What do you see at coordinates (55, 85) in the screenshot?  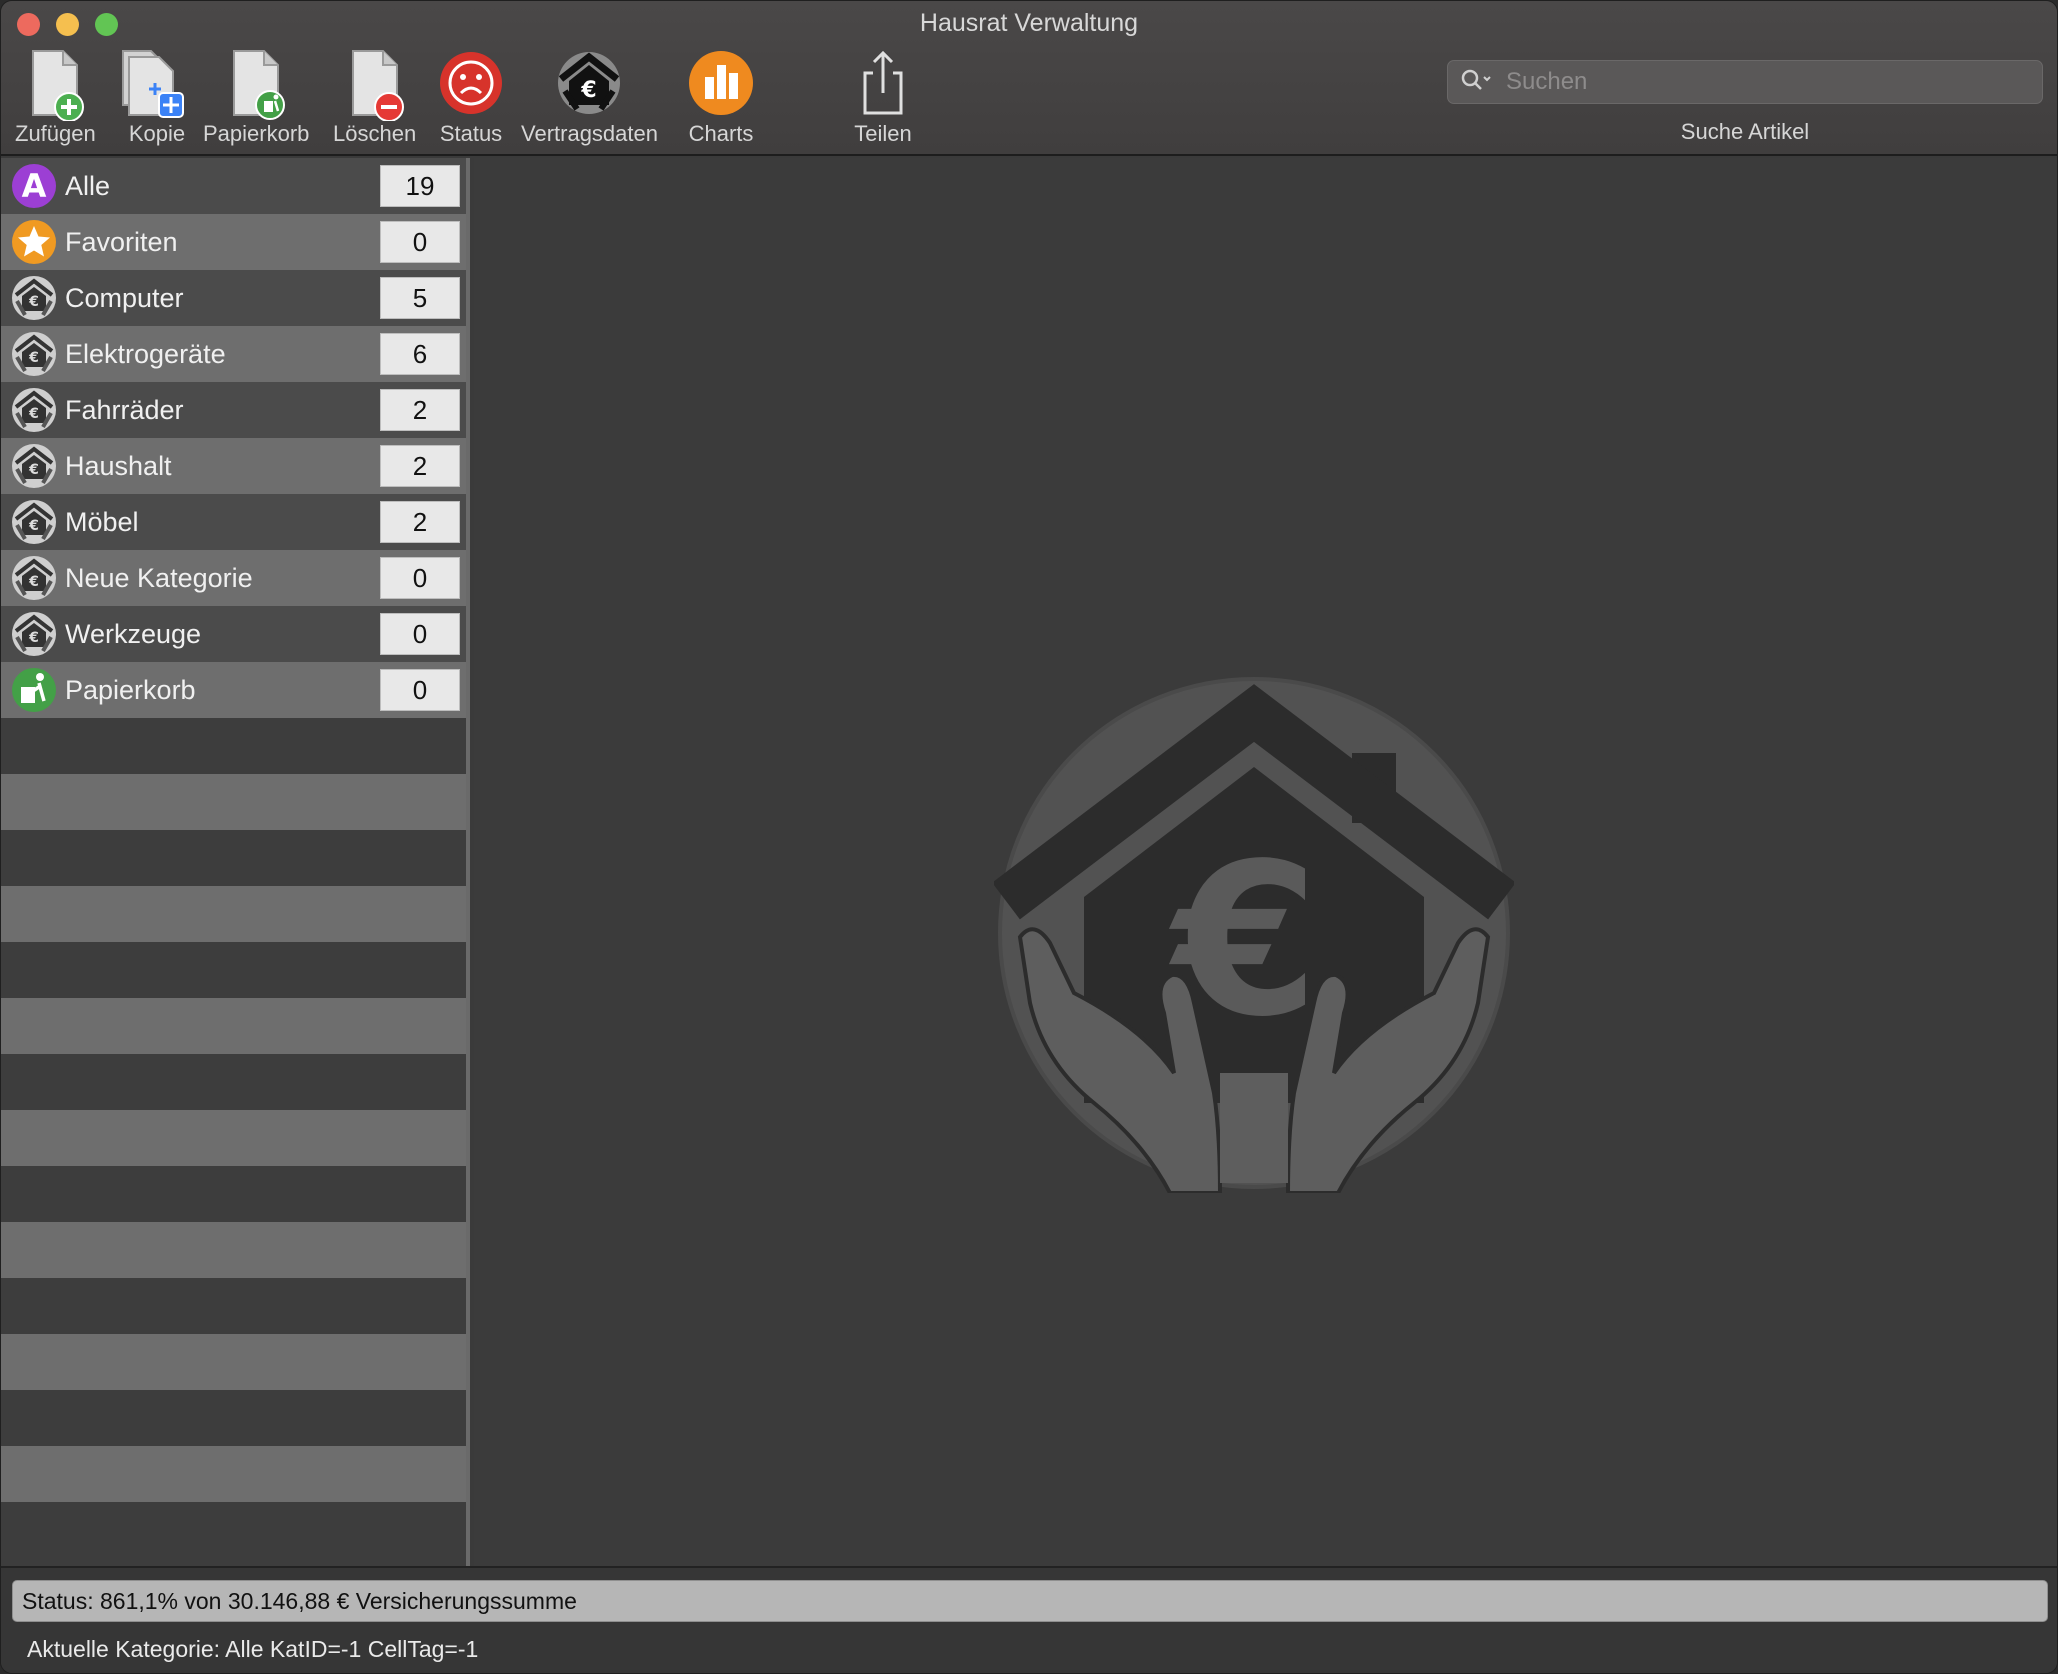 I see `add-document-icon` at bounding box center [55, 85].